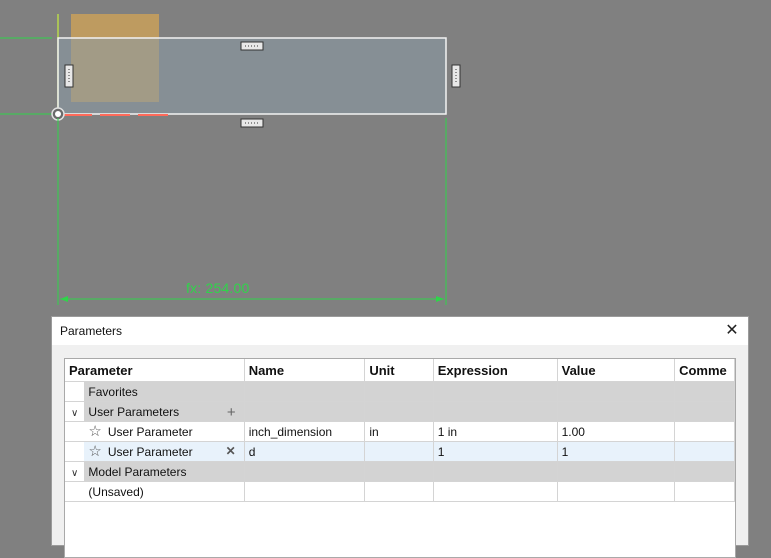 The height and width of the screenshot is (558, 771). What do you see at coordinates (704, 370) in the screenshot?
I see `column-header-comment: Comme` at bounding box center [704, 370].